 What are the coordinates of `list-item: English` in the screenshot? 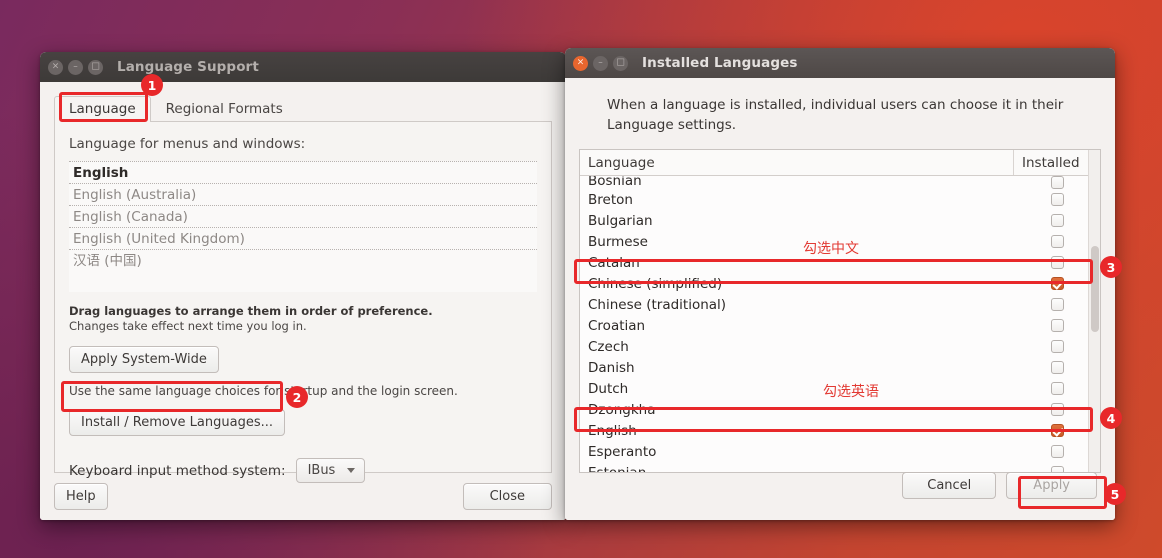 It's located at (303, 173).